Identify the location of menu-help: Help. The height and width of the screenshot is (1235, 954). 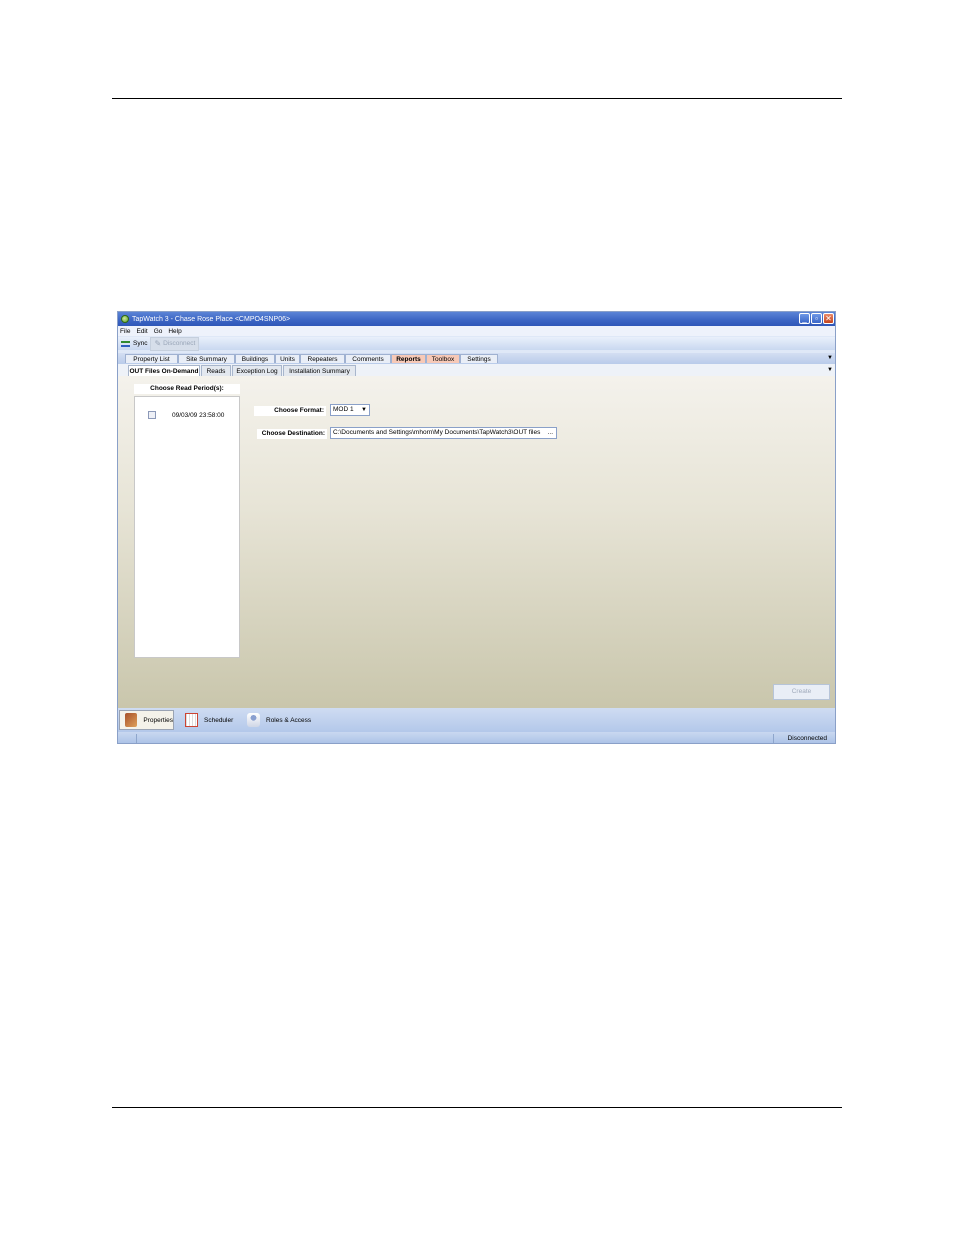
(174, 331).